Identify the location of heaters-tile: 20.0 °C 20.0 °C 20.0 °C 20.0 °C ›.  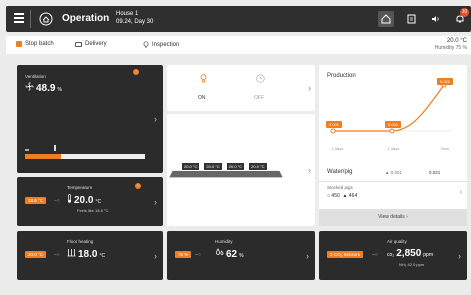
(241, 170).